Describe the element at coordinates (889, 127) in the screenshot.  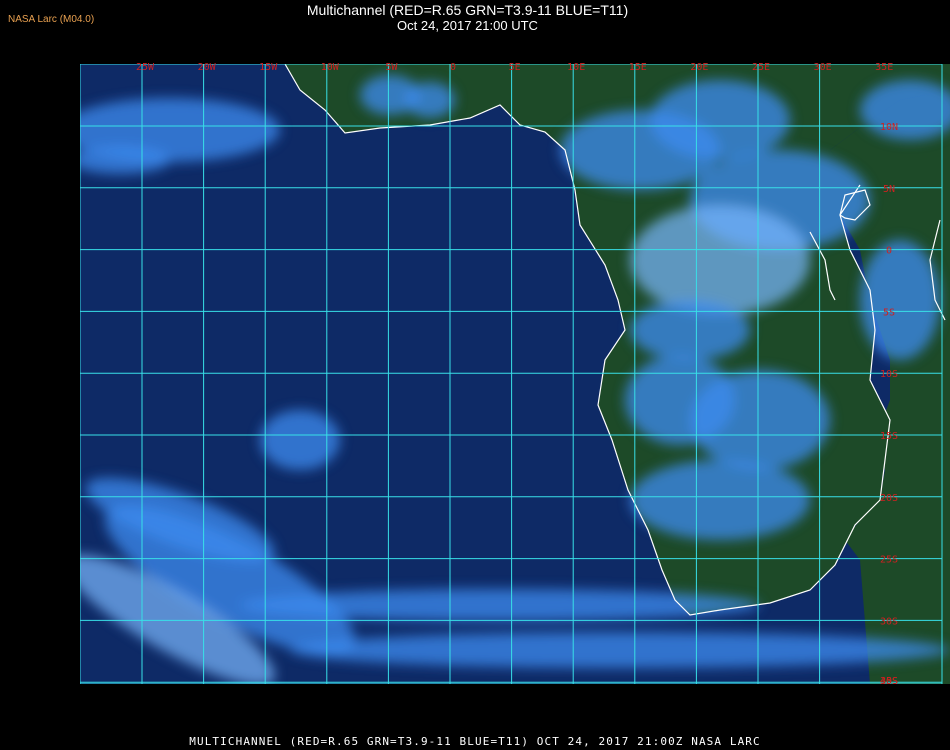
I see `latitude-label: 10N` at that location.